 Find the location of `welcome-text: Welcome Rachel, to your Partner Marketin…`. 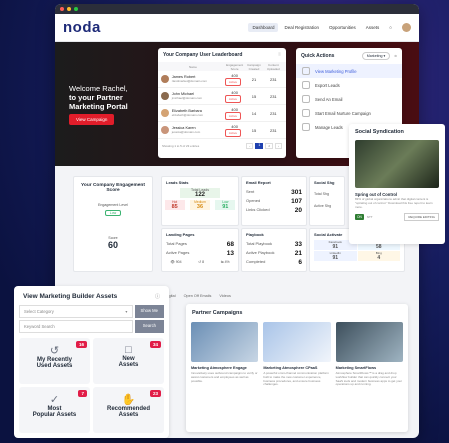

welcome-text: Welcome Rachel, to your Partner Marketin… is located at coordinates (119, 97).